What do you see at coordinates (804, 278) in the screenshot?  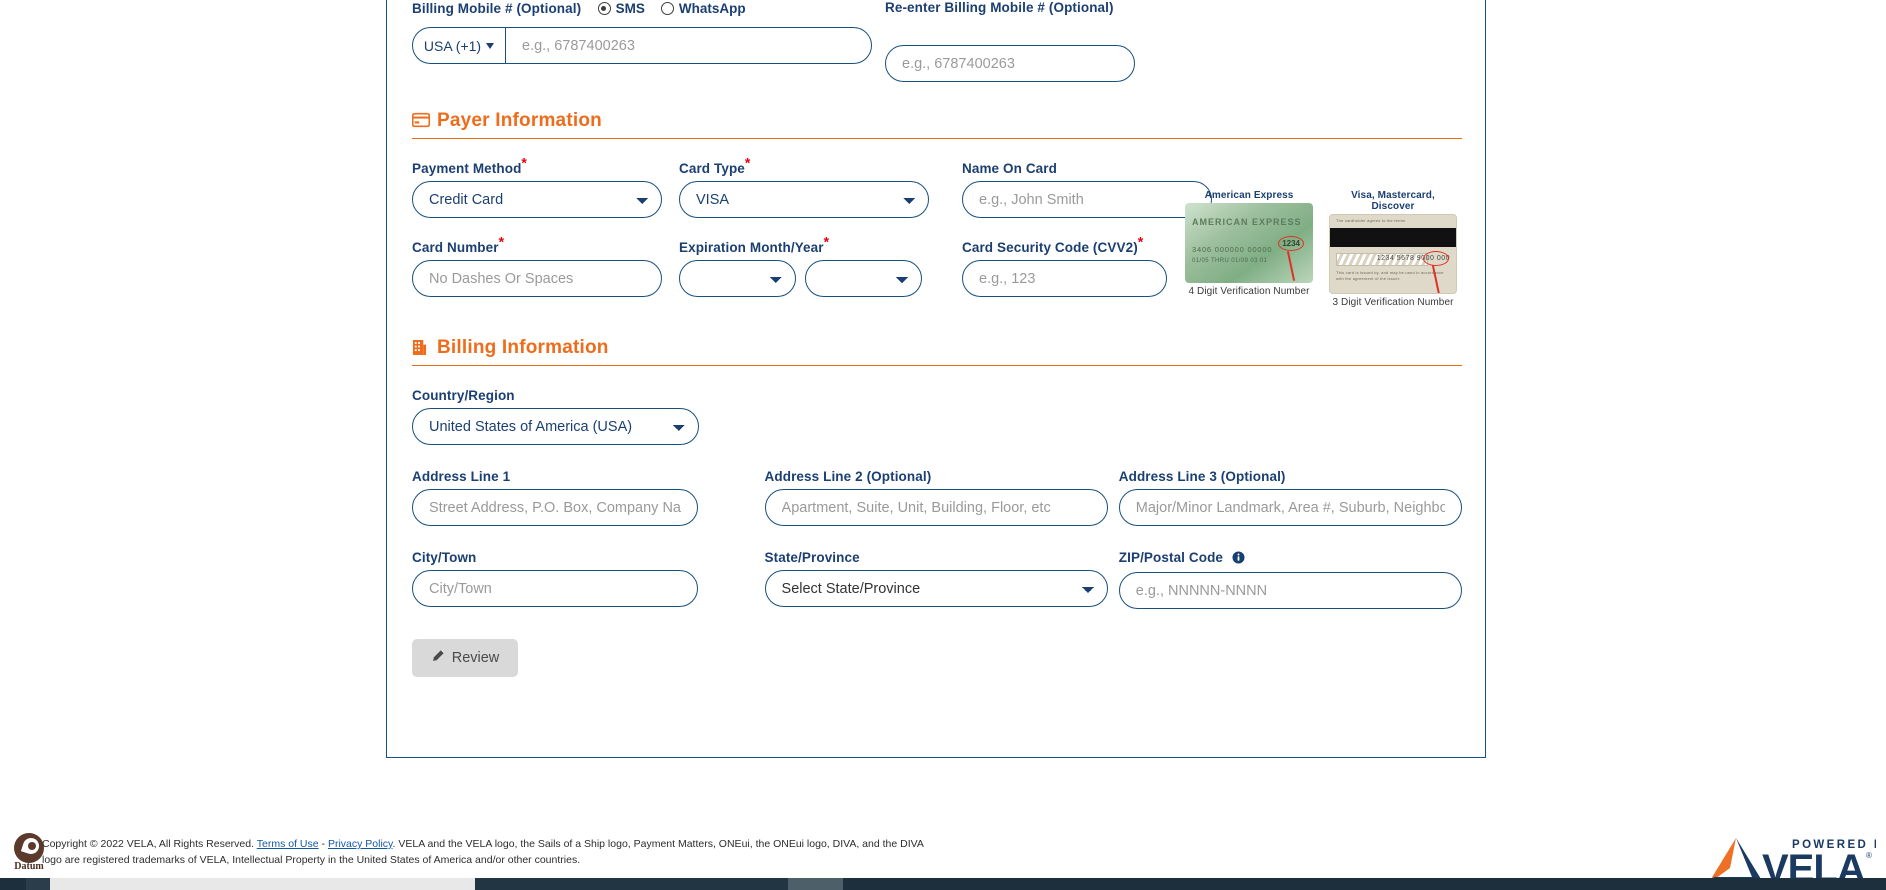 I see `expiration-selects` at bounding box center [804, 278].